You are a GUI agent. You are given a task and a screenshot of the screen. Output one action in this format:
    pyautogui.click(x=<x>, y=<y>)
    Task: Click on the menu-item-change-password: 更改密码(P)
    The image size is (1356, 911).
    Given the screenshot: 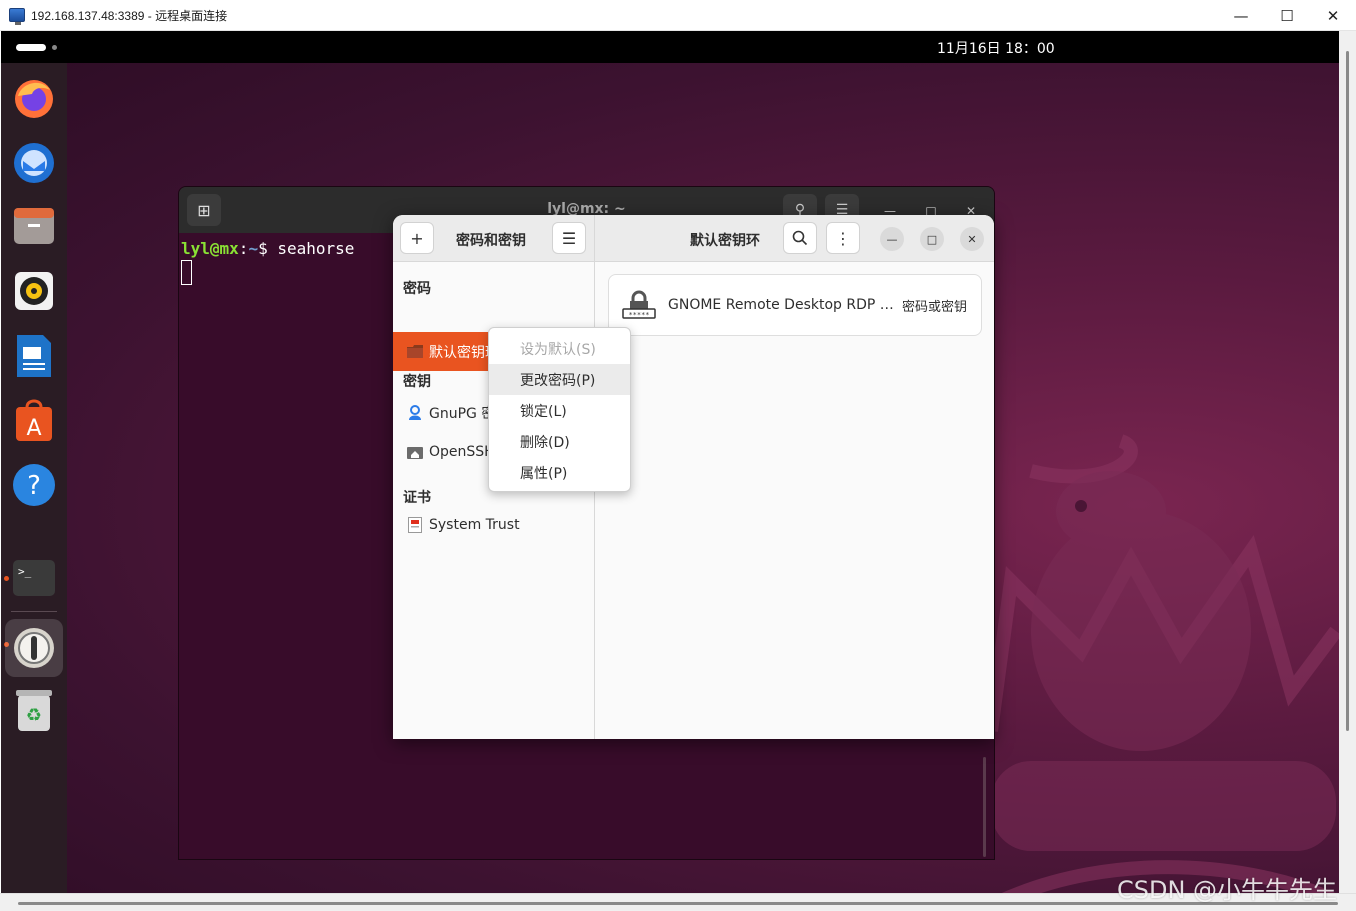 What is the action you would take?
    pyautogui.click(x=559, y=379)
    